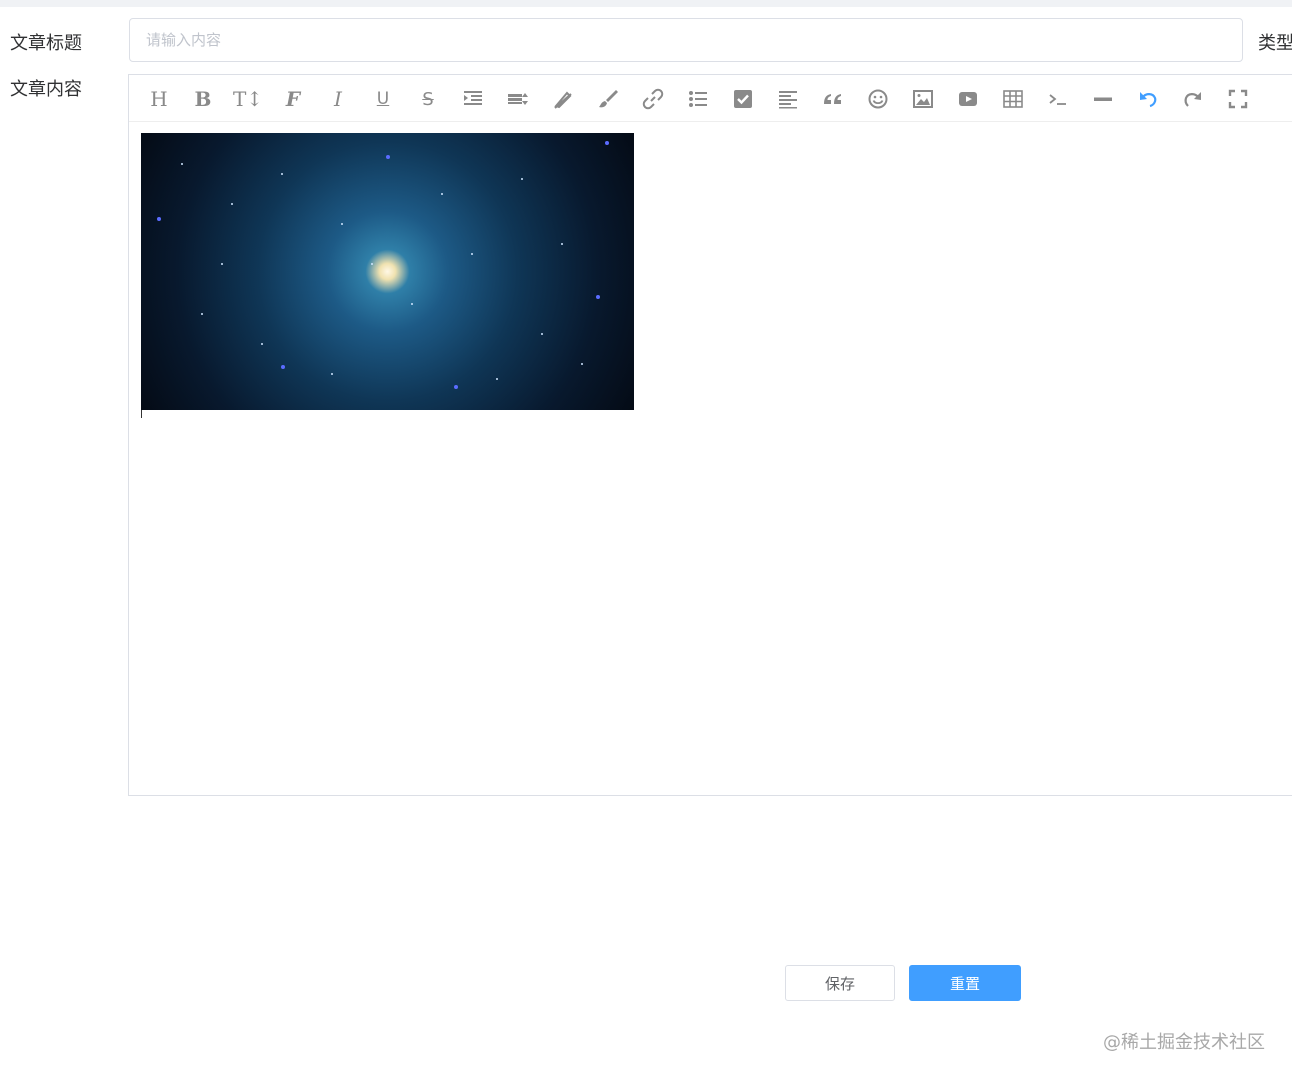 The width and height of the screenshot is (1292, 1078). Describe the element at coordinates (338, 99) in the screenshot. I see `italic-icon: I` at that location.